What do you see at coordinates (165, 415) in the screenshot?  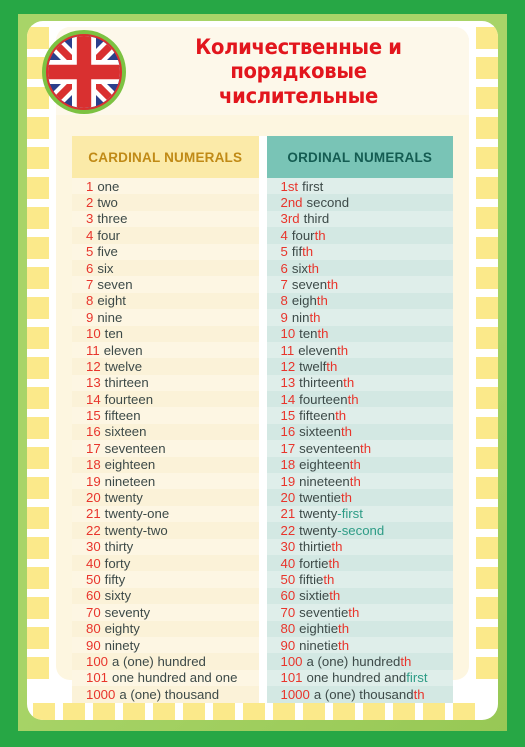 I see `table-row: 15 fifteen` at bounding box center [165, 415].